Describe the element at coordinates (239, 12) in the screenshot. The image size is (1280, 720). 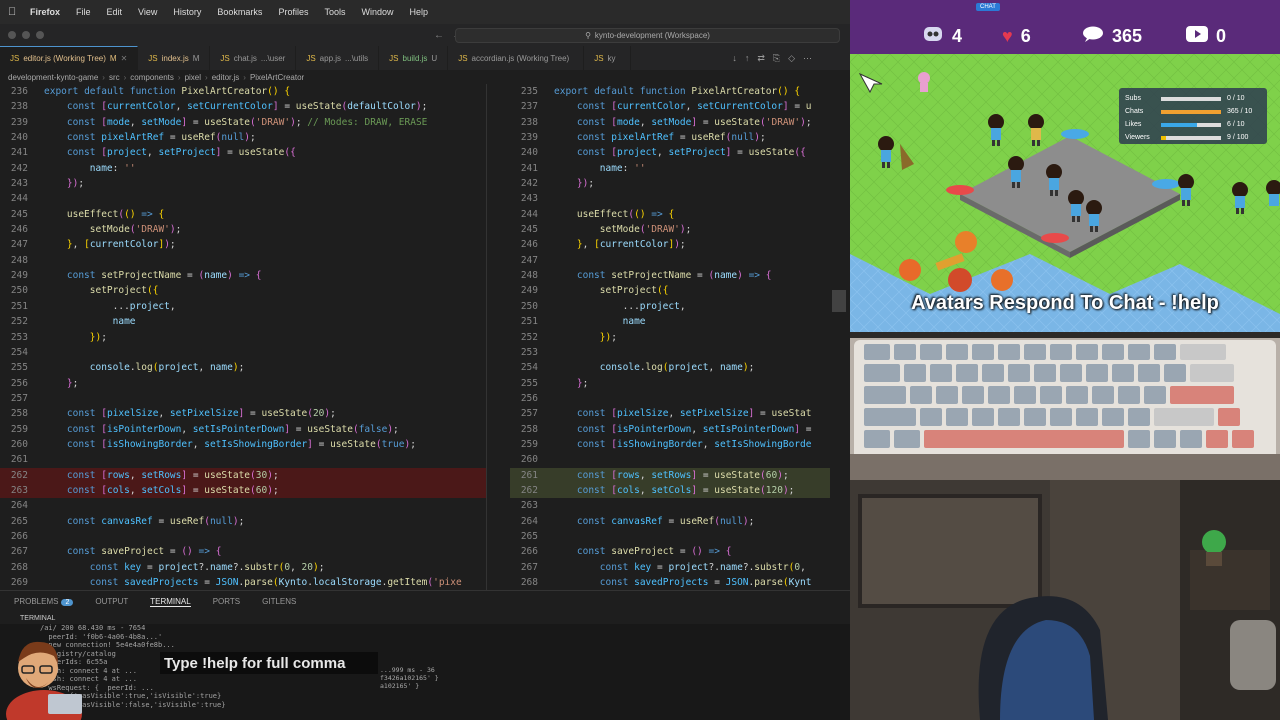
I see `menu-bookmarks: Bookmarks` at that location.